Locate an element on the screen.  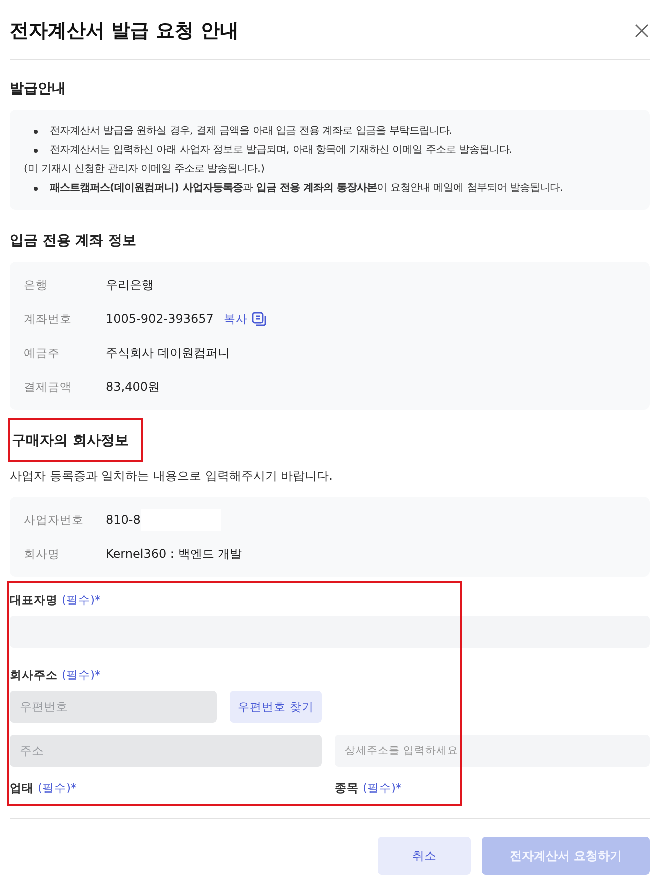
zip-search-button: 우편번호 찾기 is located at coordinates (276, 707).